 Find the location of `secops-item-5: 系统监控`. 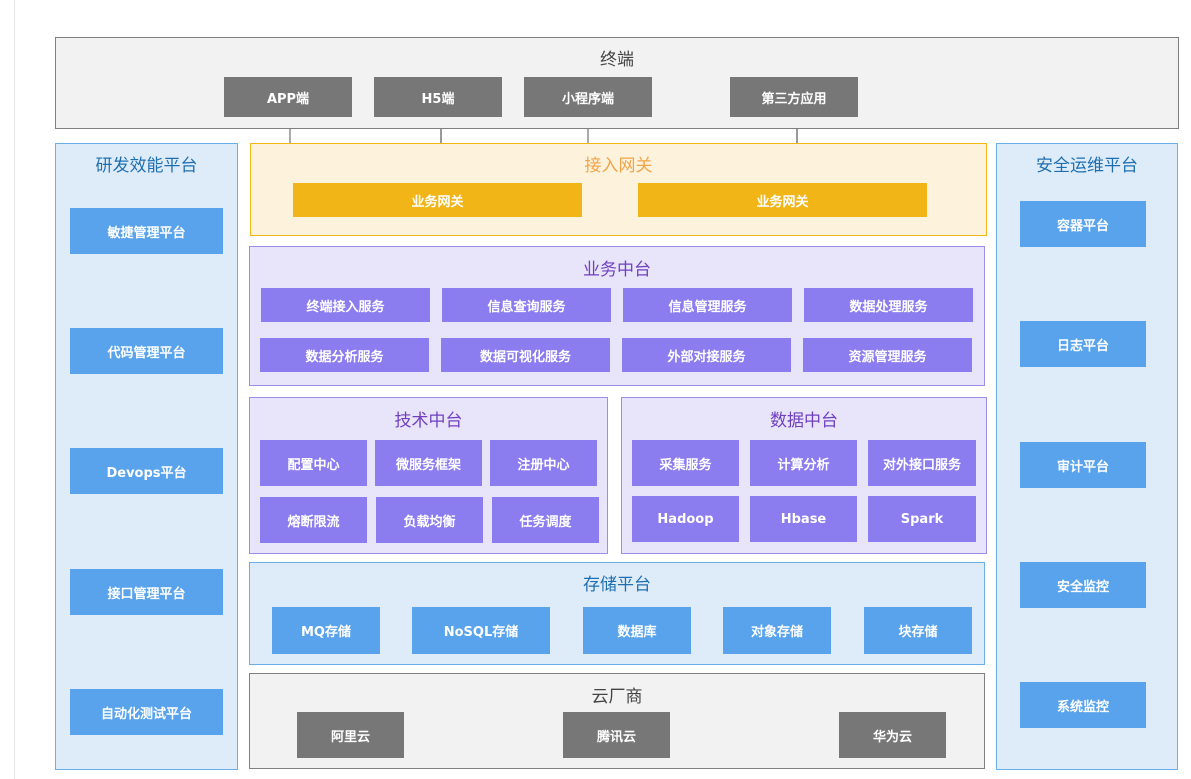

secops-item-5: 系统监控 is located at coordinates (1083, 705).